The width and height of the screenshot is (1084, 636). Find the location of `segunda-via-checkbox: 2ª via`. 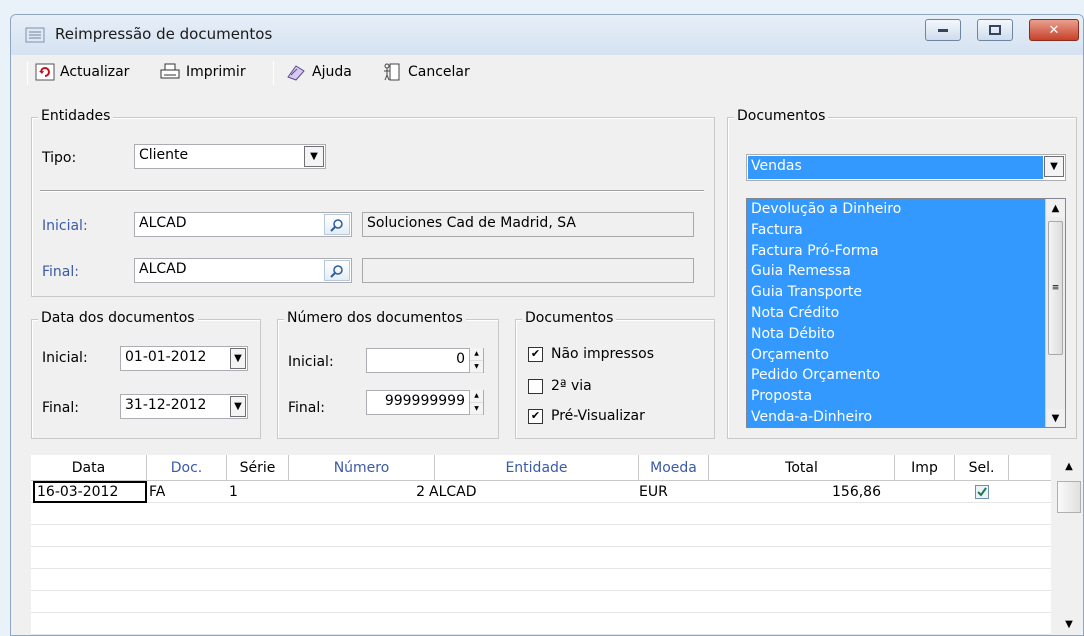

segunda-via-checkbox: 2ª via is located at coordinates (560, 386).